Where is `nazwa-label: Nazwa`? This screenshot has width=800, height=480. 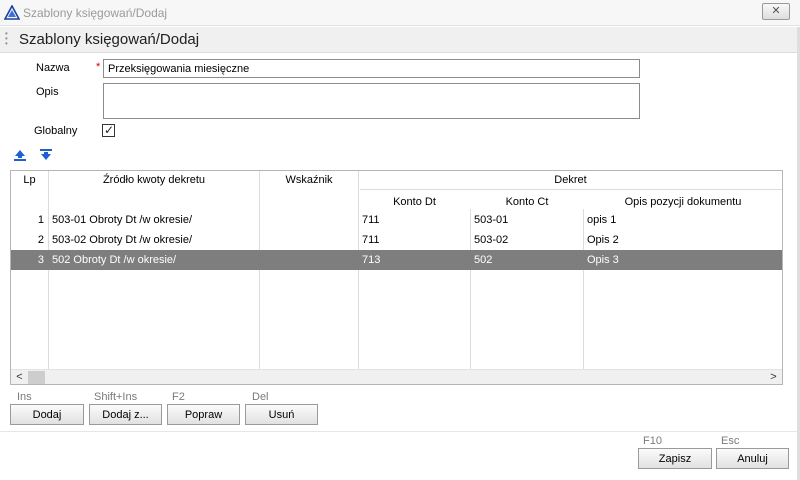 nazwa-label: Nazwa is located at coordinates (53, 68).